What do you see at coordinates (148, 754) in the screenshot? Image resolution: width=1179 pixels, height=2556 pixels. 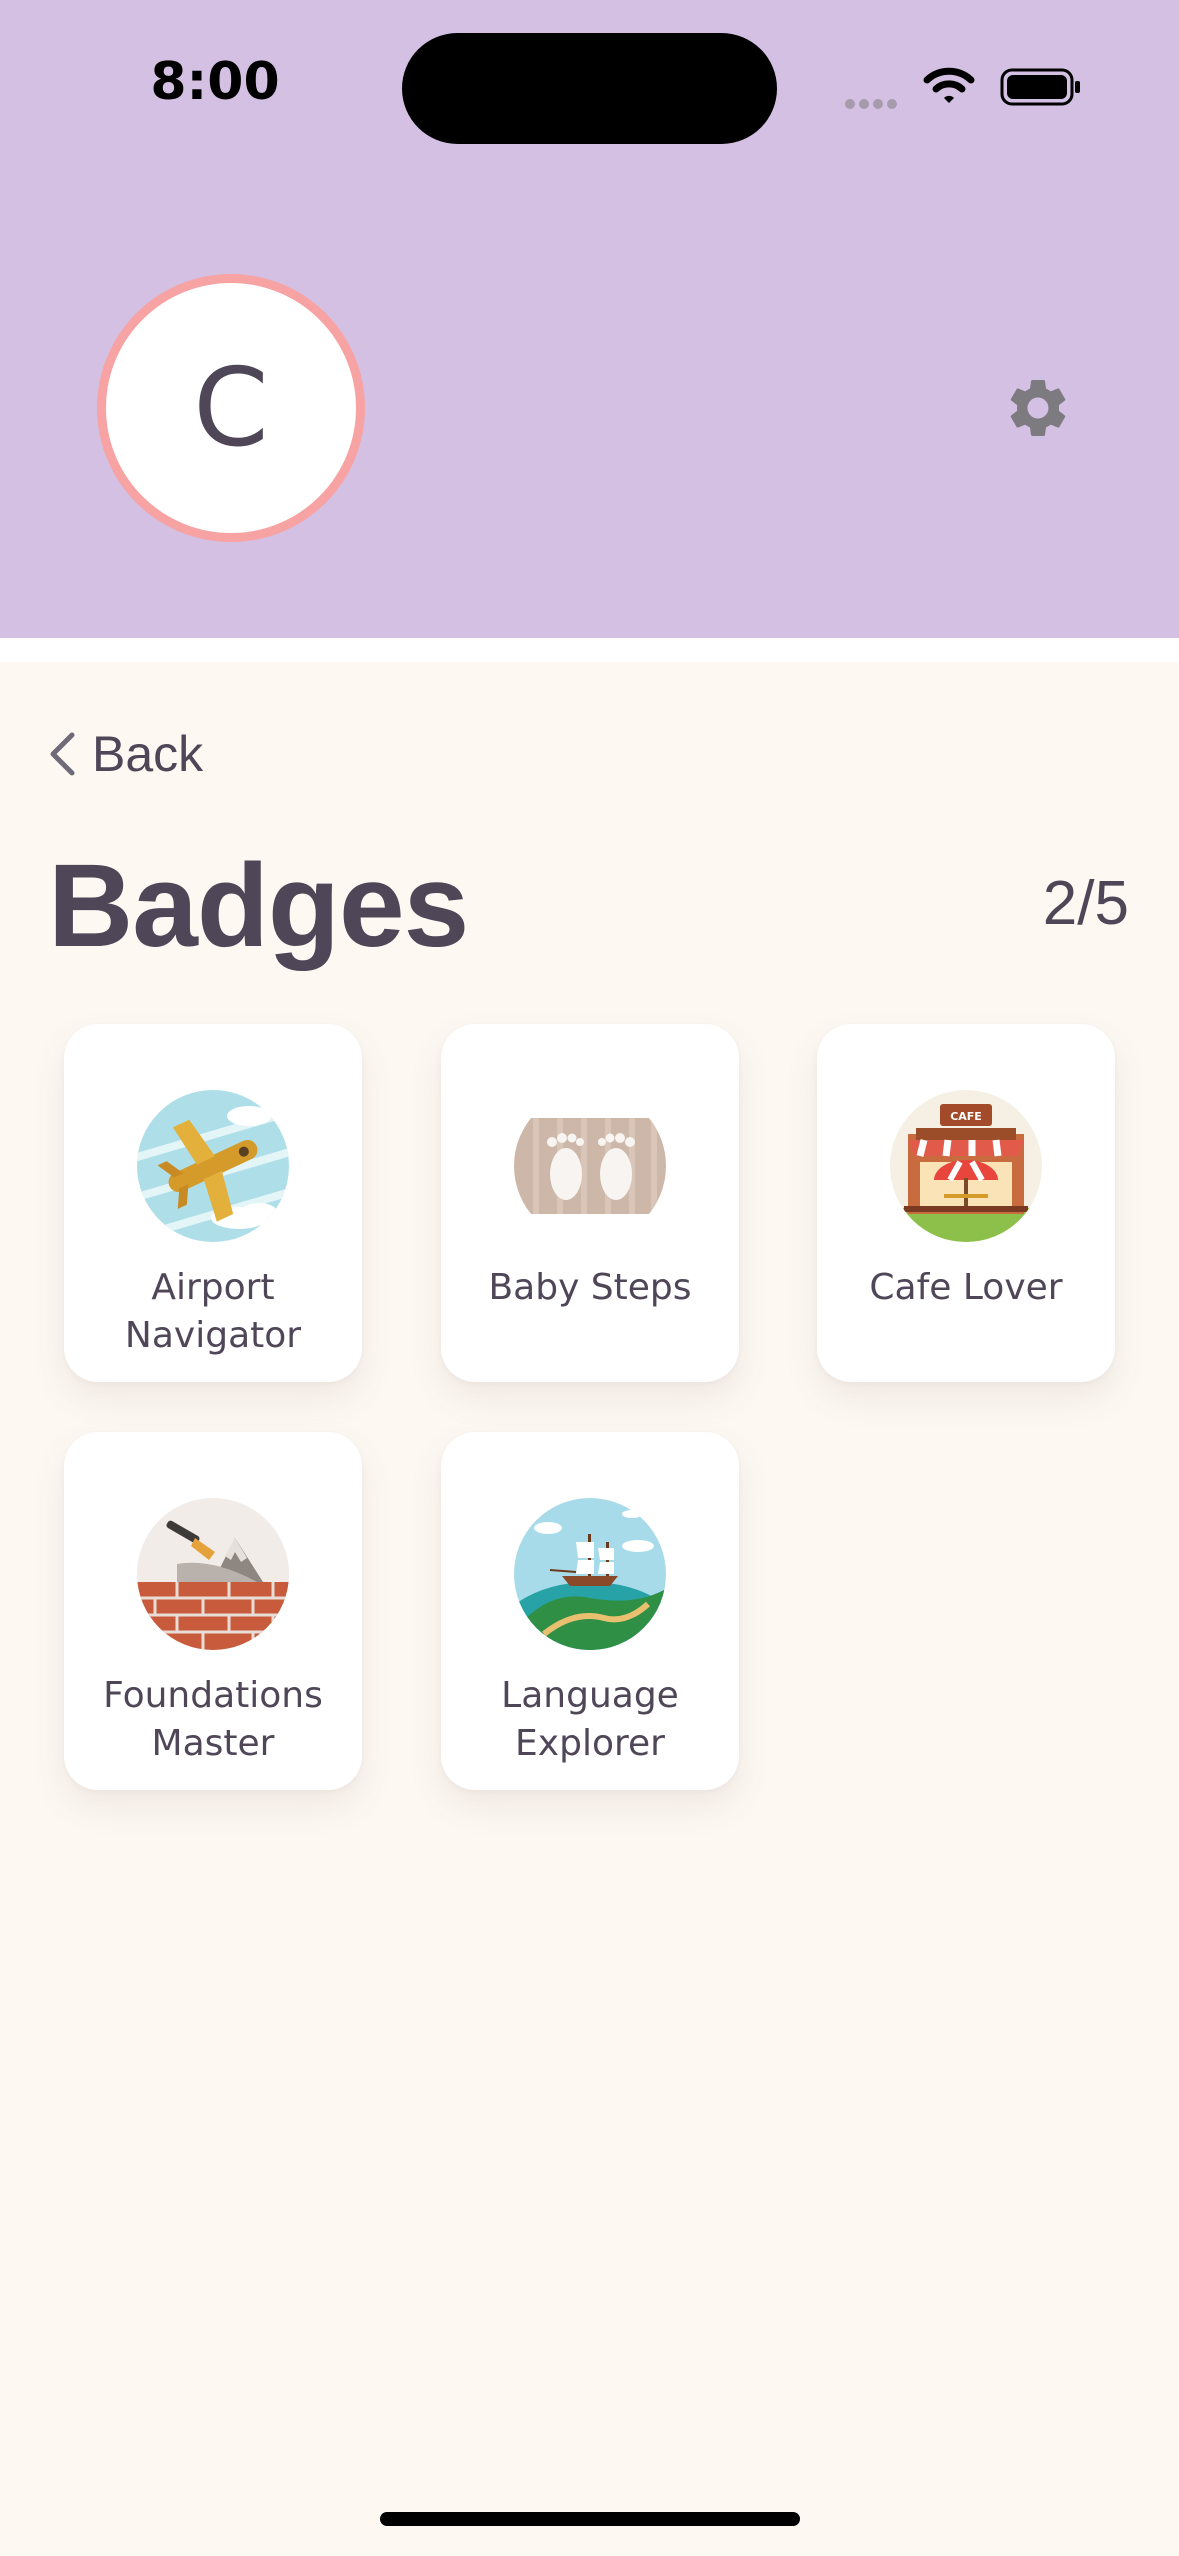 I see `back-label: Back` at bounding box center [148, 754].